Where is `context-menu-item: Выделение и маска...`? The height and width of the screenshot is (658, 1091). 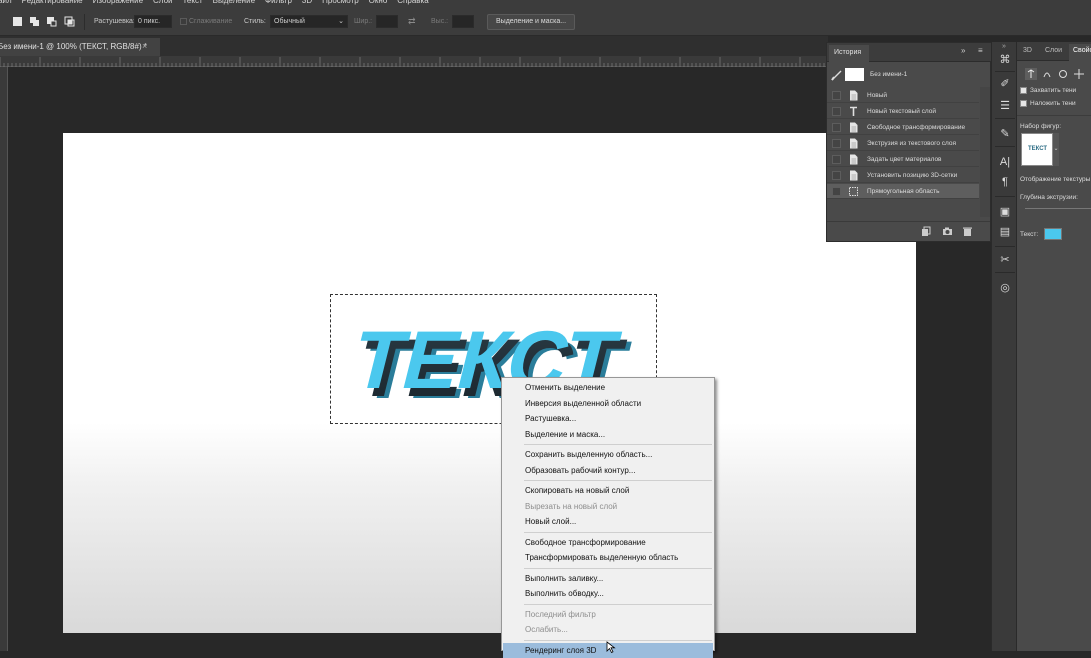
context-menu-item: Выделение и маска... is located at coordinates (608, 434).